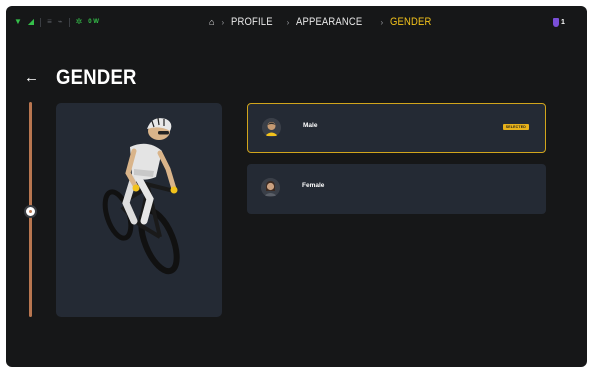  What do you see at coordinates (96, 77) in the screenshot?
I see `page-title: GENDER` at bounding box center [96, 77].